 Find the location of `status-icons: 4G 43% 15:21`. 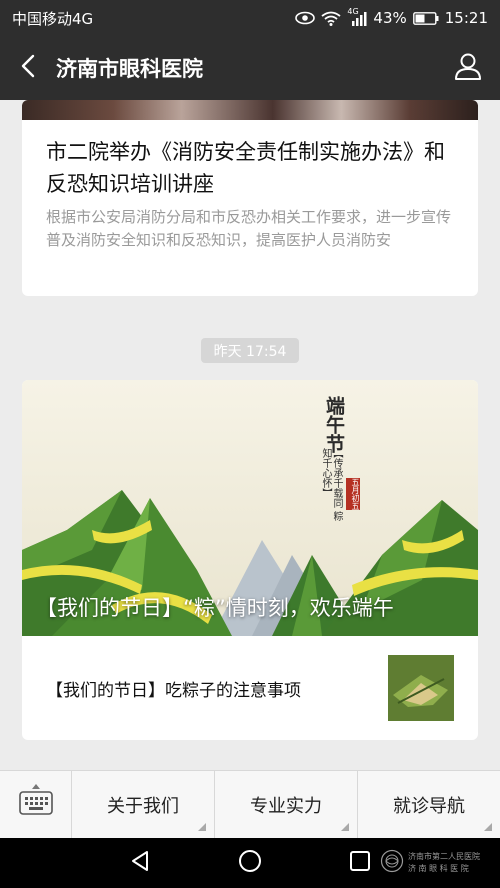

status-icons: 4G 43% 15:21 is located at coordinates (391, 17).